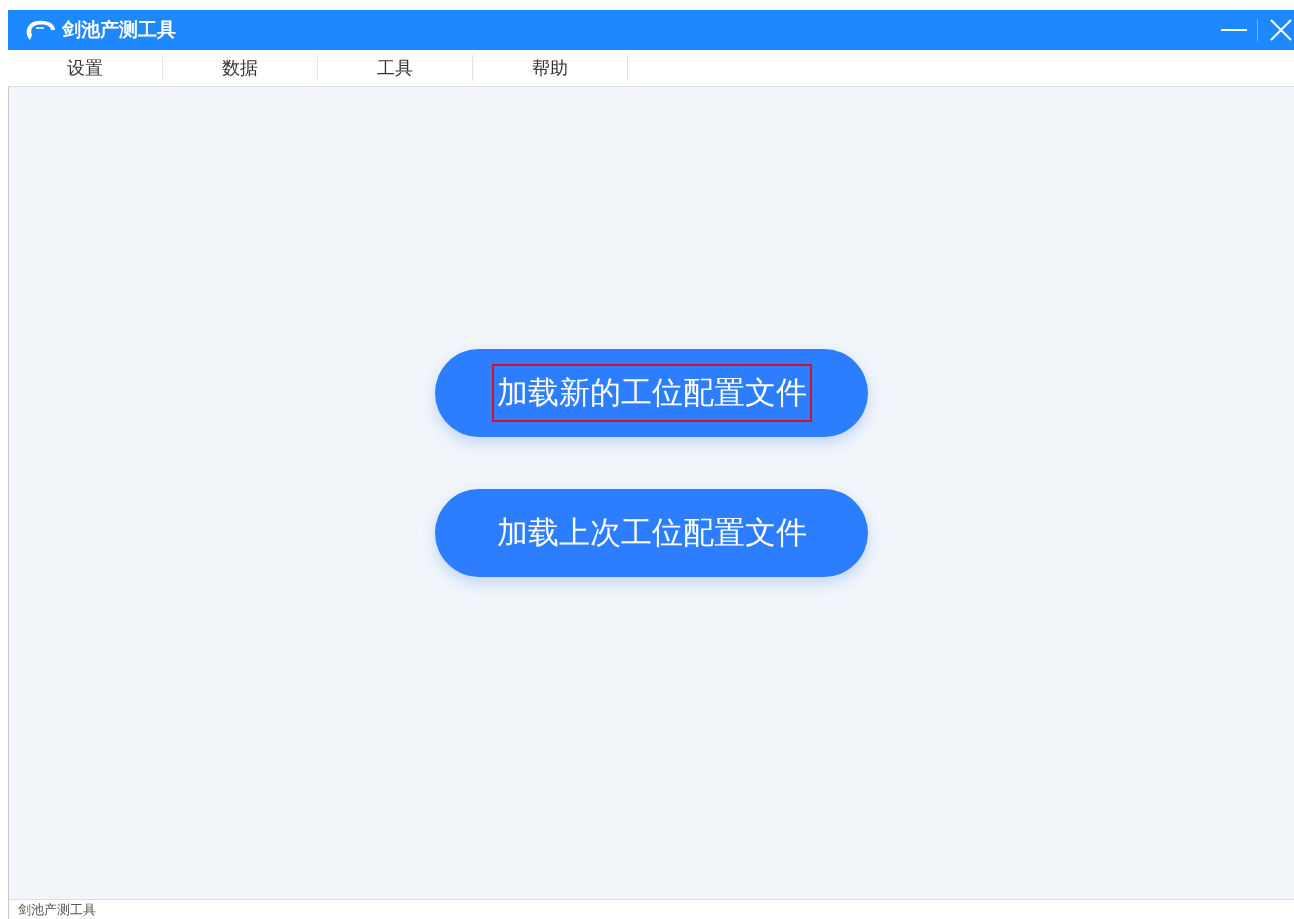  I want to click on window-title: 剑池产测工具, so click(119, 29).